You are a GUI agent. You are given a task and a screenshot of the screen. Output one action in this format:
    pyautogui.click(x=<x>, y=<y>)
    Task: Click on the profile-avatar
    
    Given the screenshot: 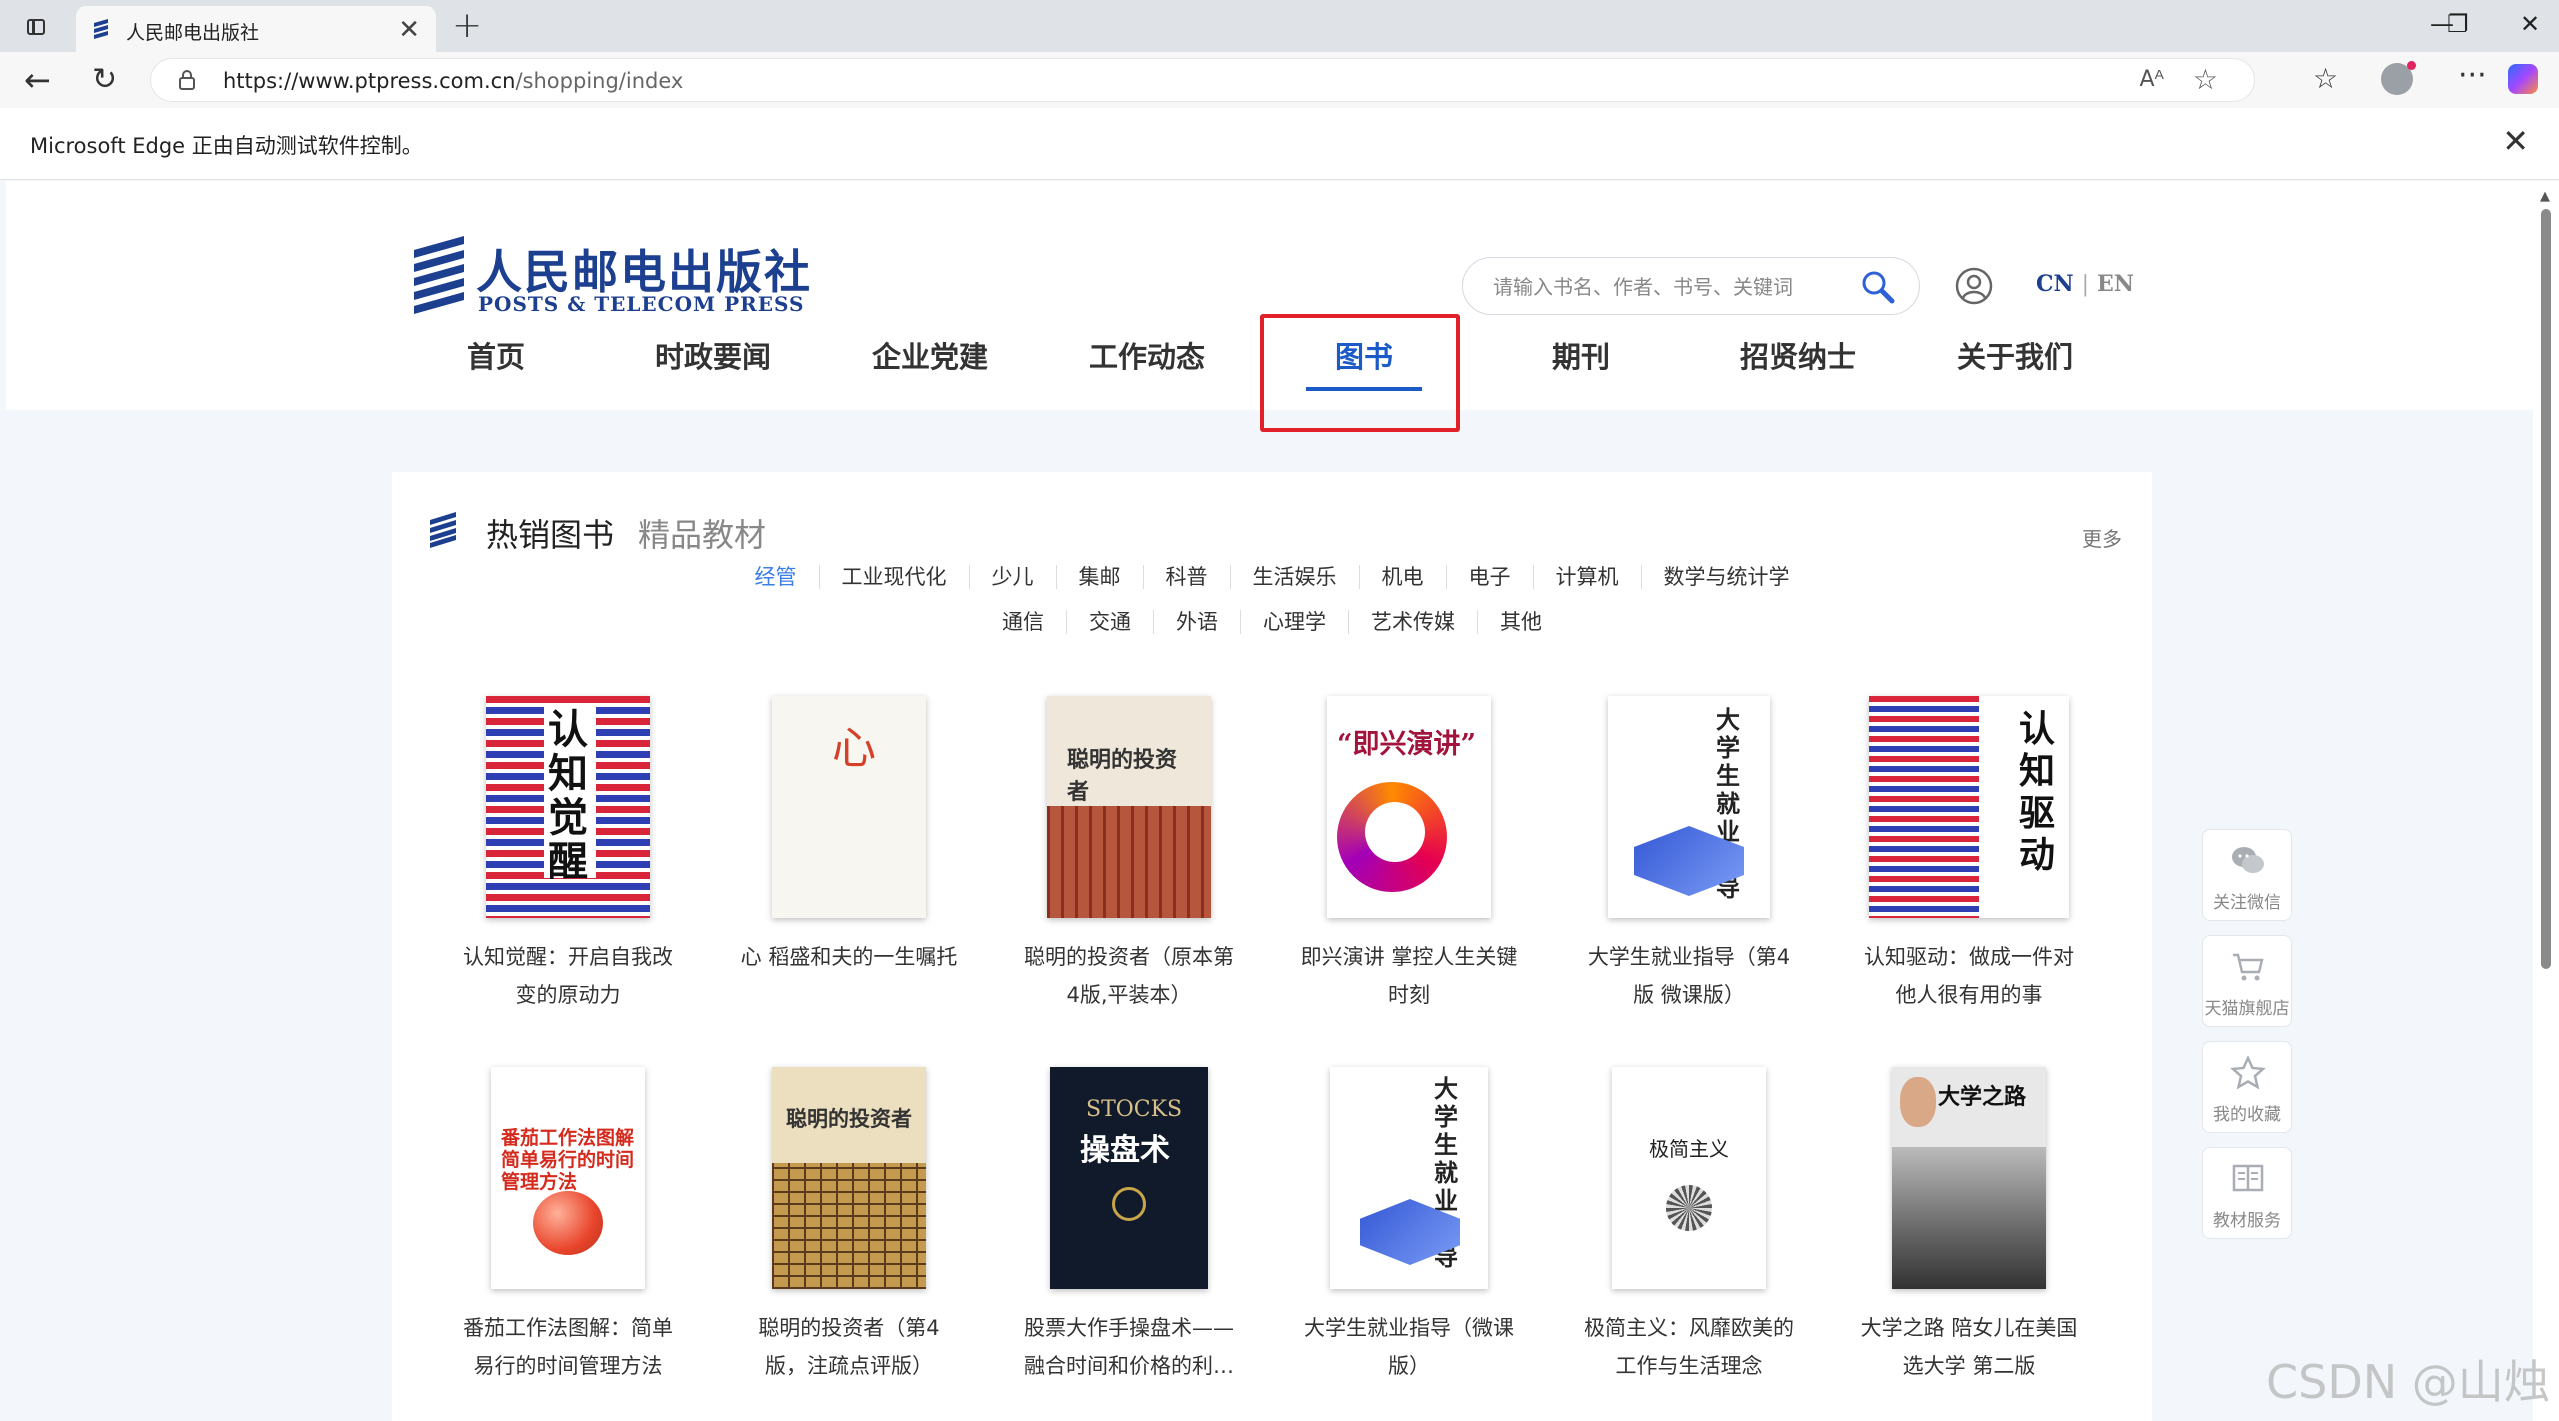 What is the action you would take?
    pyautogui.click(x=2398, y=78)
    